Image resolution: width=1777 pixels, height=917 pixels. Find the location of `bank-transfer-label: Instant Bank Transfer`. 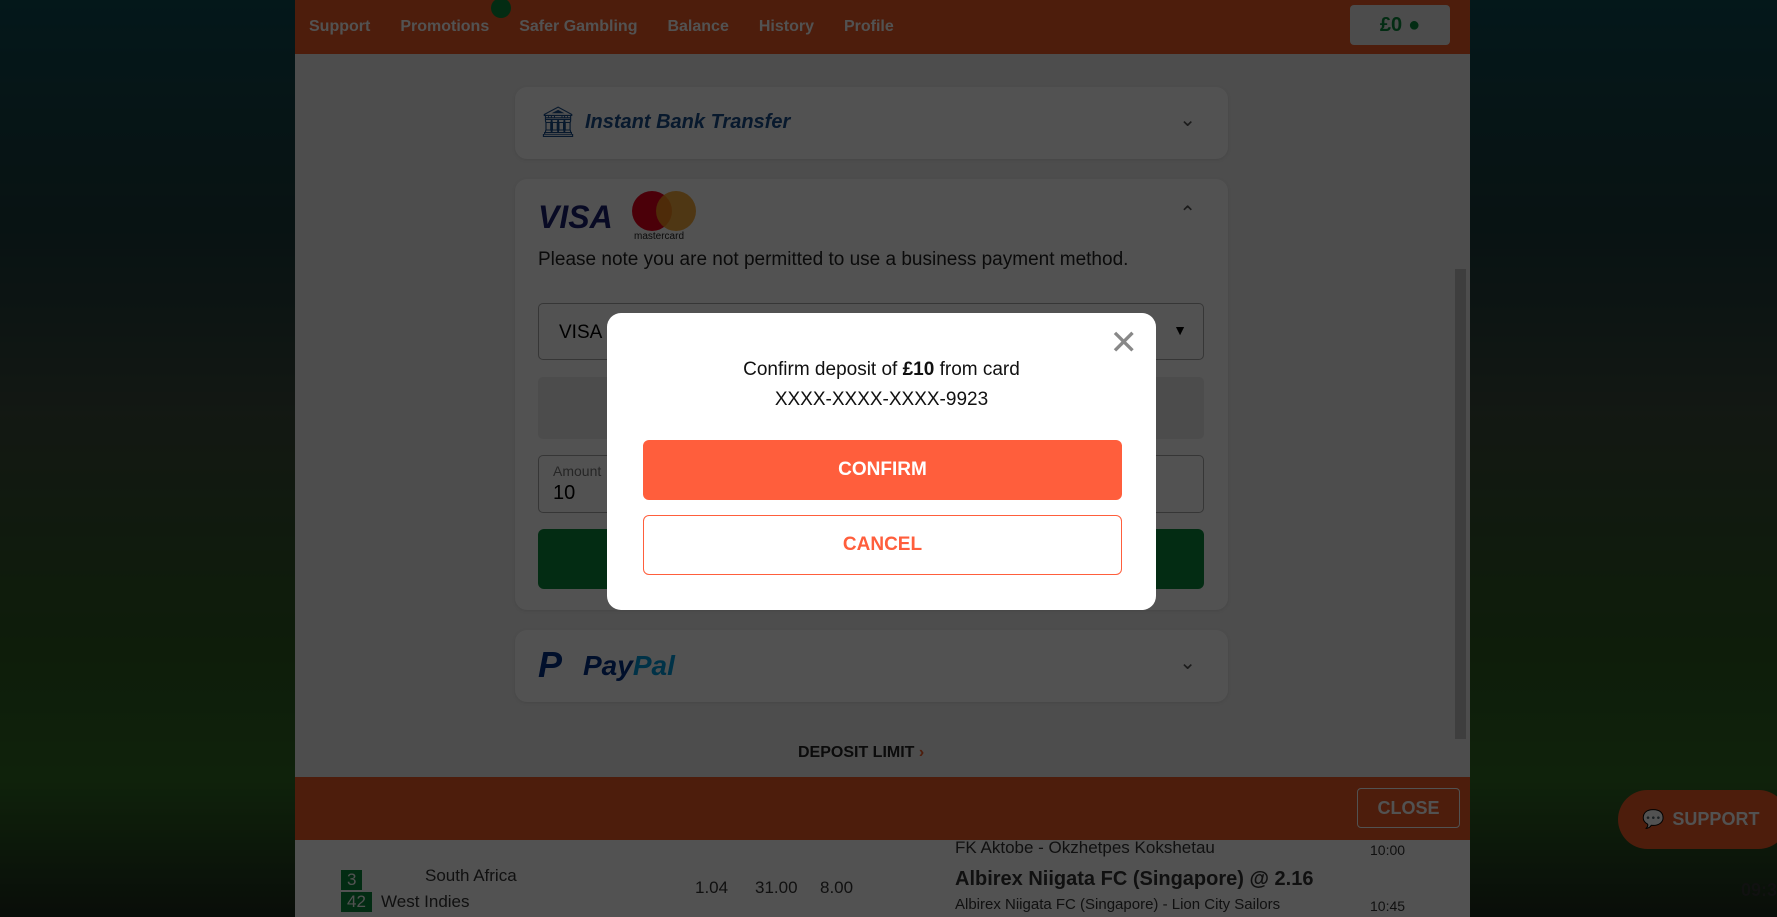

bank-transfer-label: Instant Bank Transfer is located at coordinates (688, 122).